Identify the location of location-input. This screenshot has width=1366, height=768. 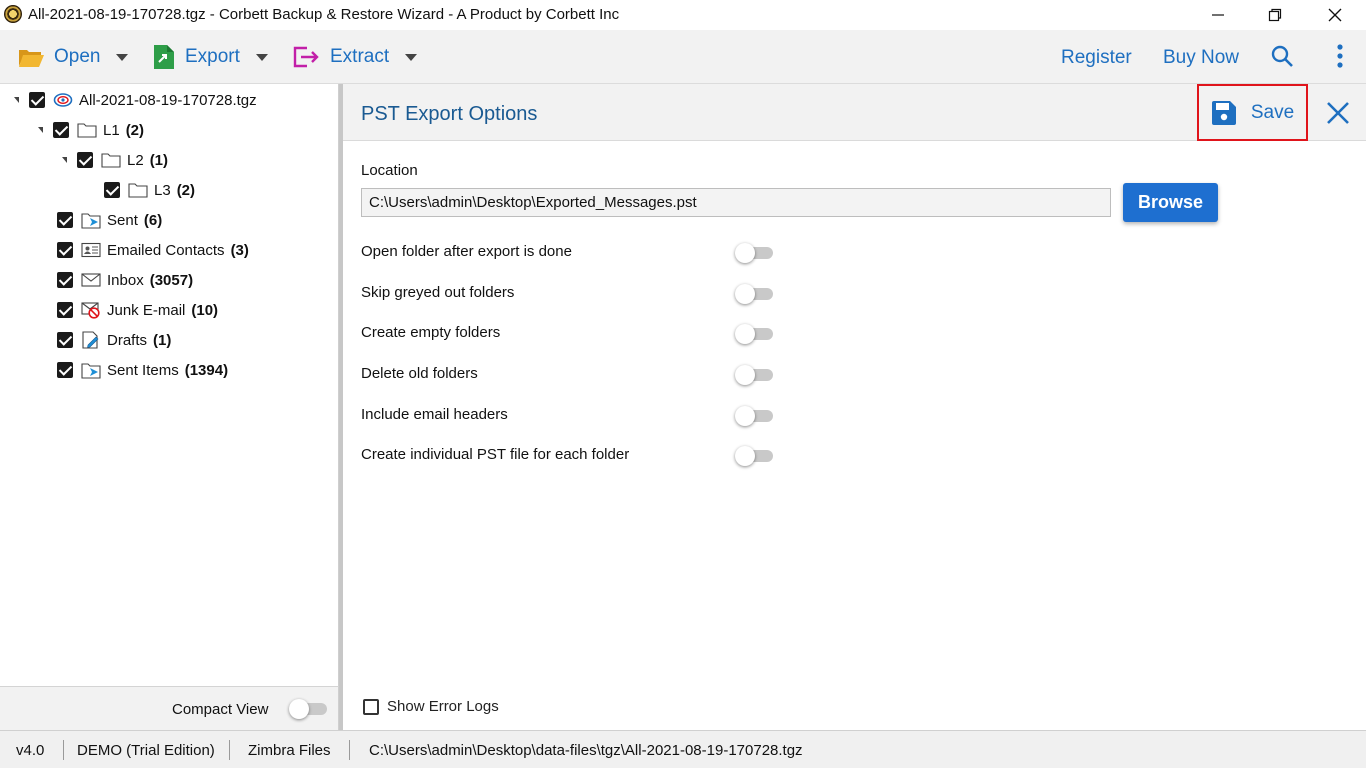
(736, 202).